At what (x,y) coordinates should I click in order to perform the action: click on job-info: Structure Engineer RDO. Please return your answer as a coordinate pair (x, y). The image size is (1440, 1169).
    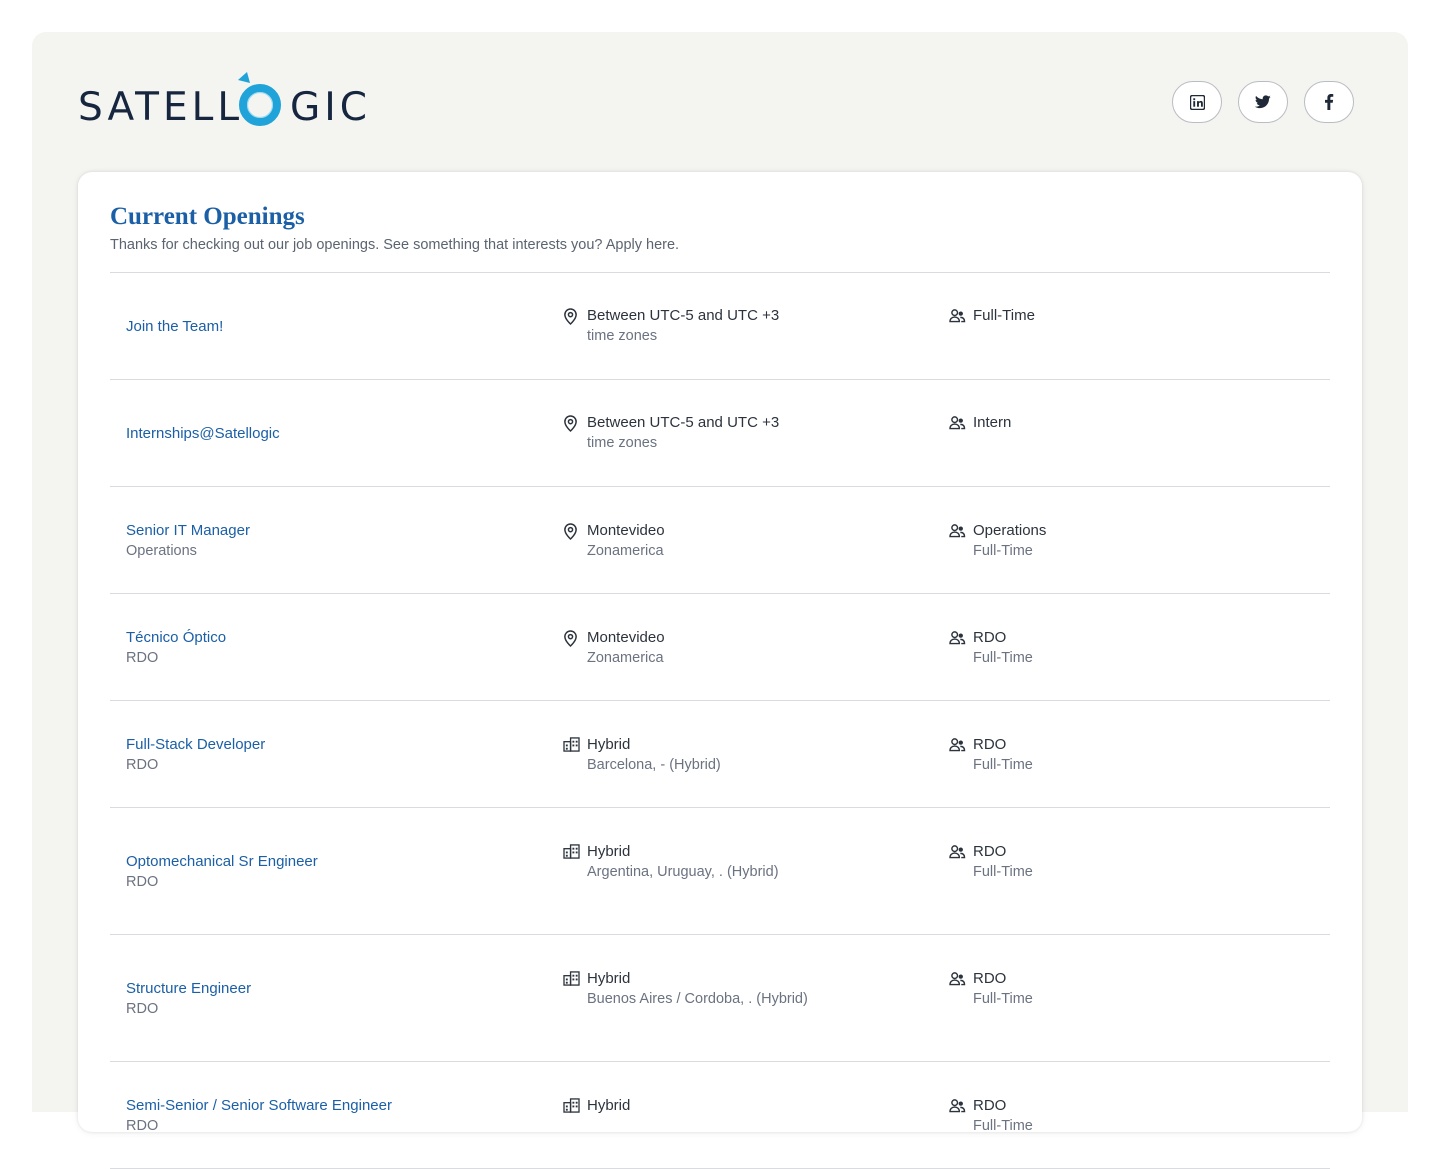
    Looking at the image, I should click on (336, 999).